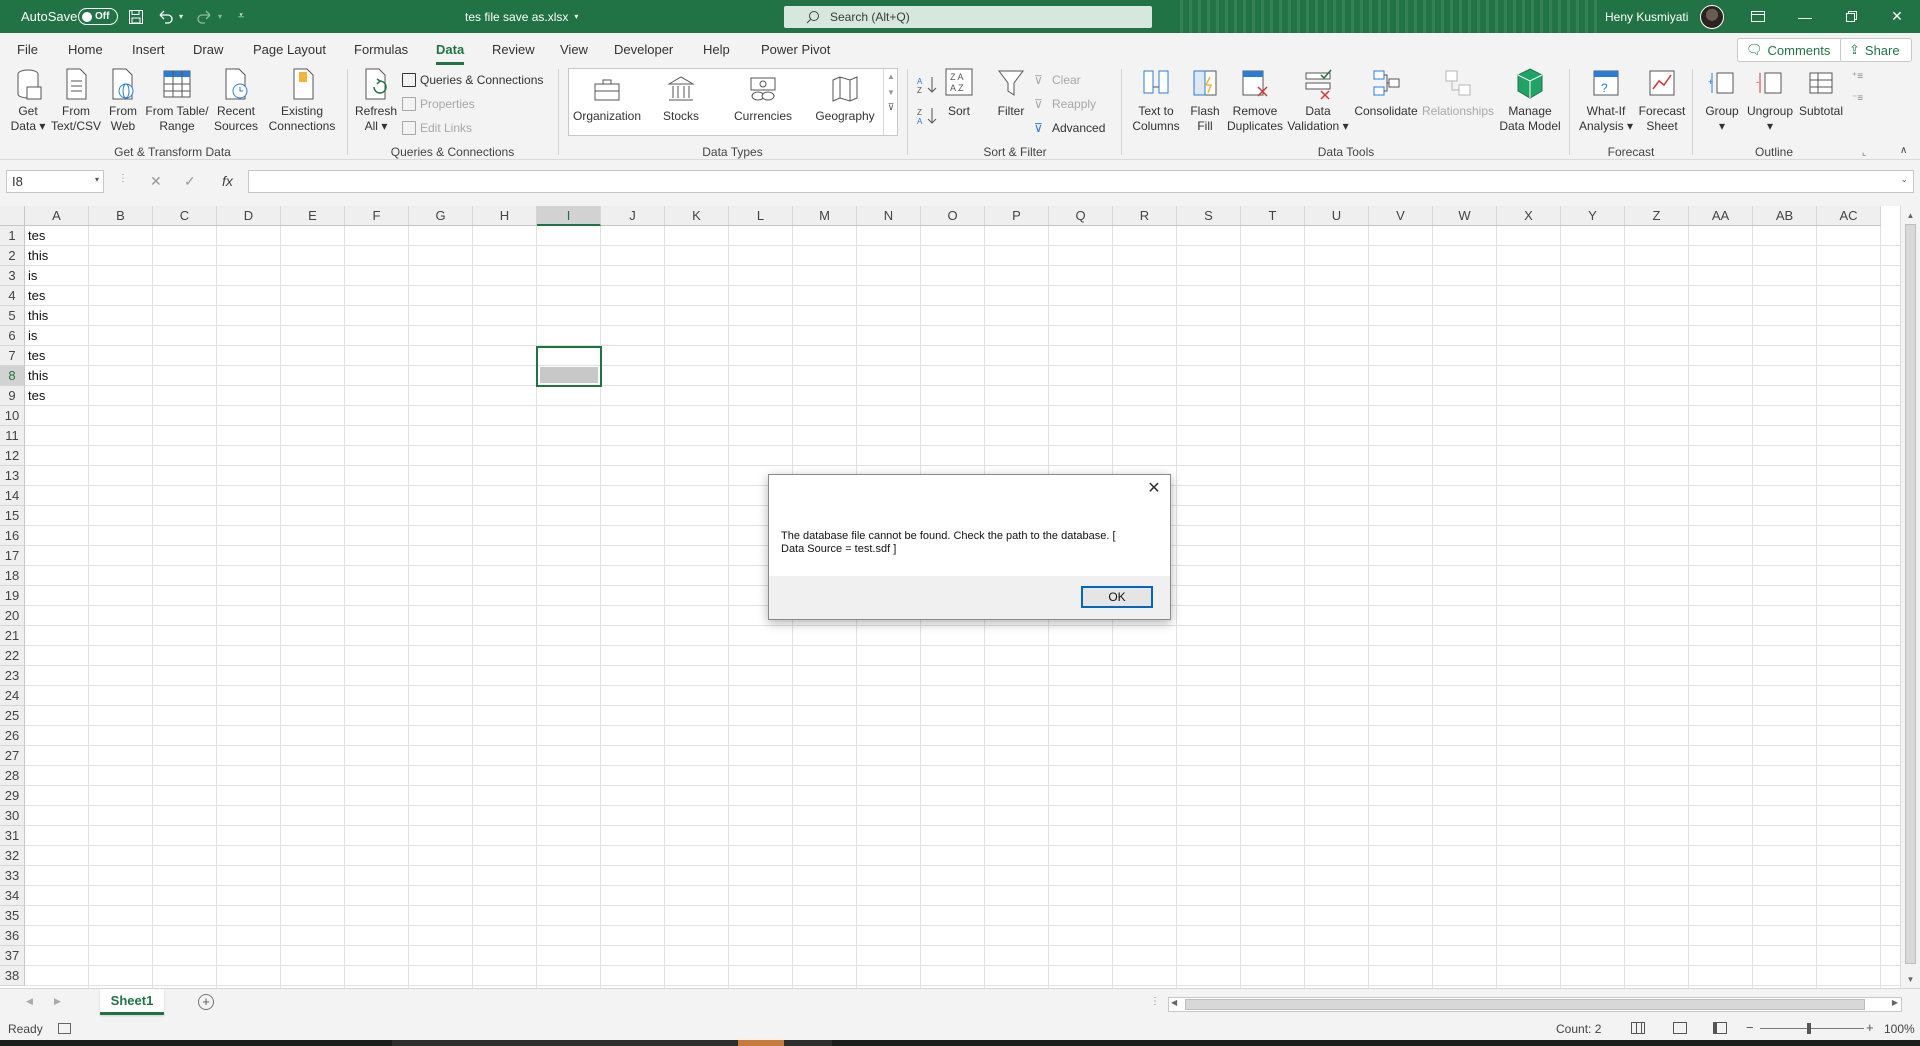 The height and width of the screenshot is (1046, 1920). What do you see at coordinates (441, 216) in the screenshot?
I see `column-header: G` at bounding box center [441, 216].